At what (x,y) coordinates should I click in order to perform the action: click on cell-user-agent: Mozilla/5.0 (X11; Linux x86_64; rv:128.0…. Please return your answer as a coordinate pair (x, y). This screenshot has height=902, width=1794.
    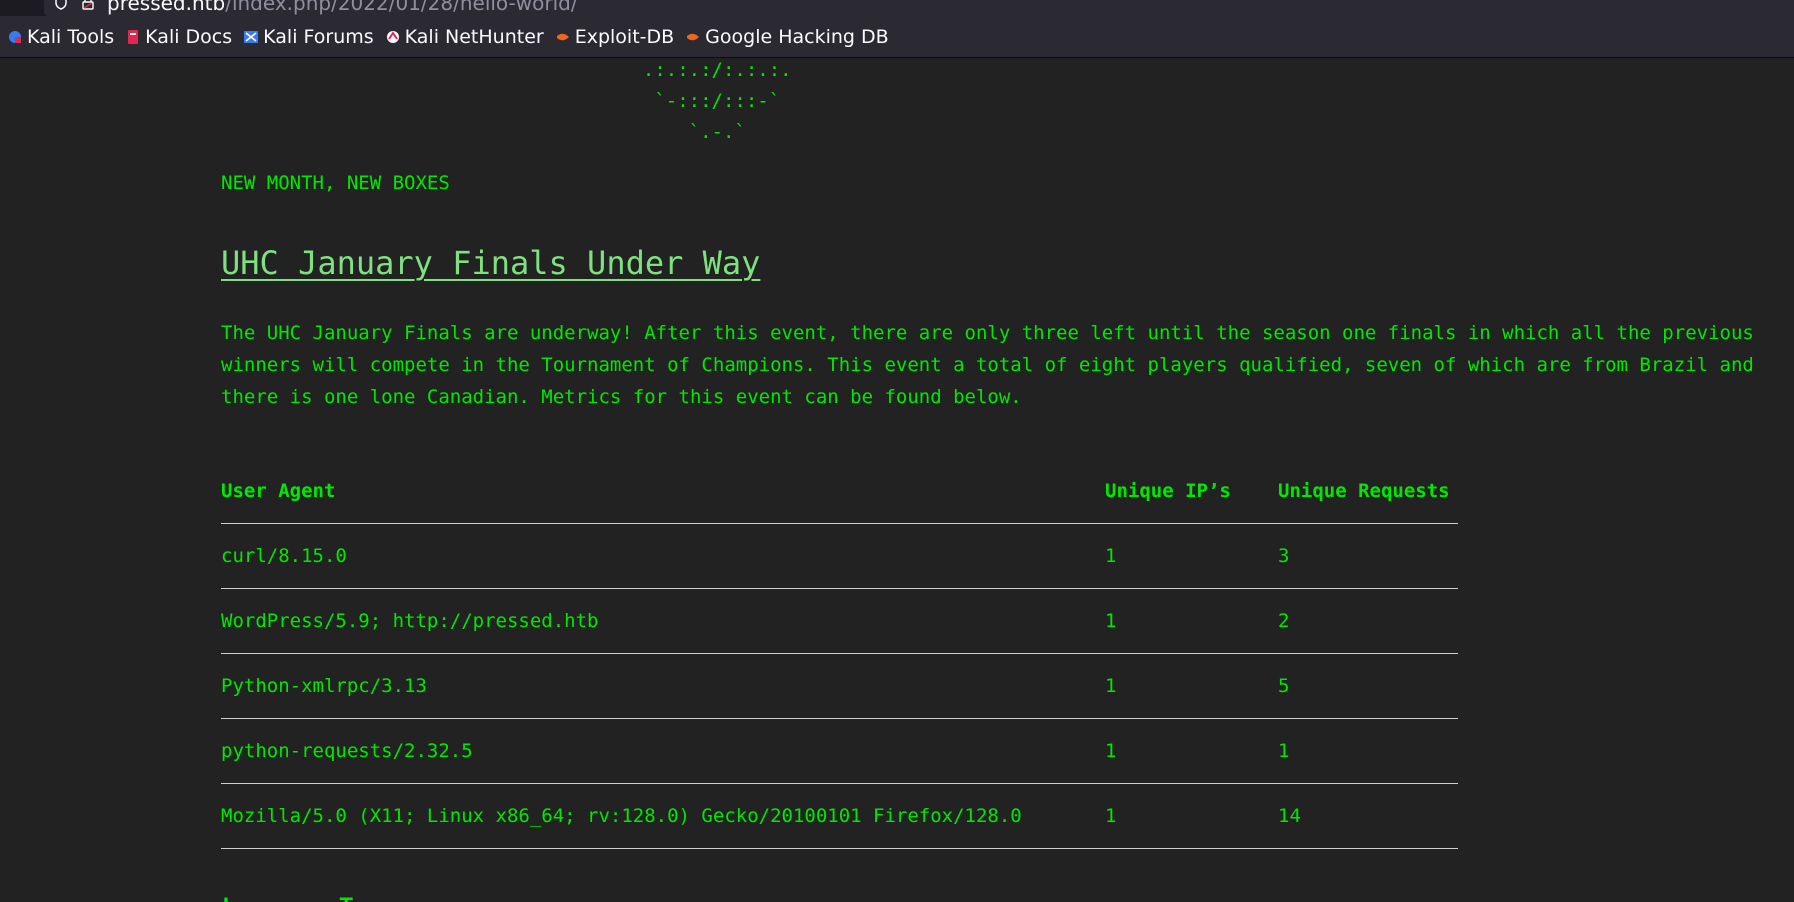
    Looking at the image, I should click on (663, 816).